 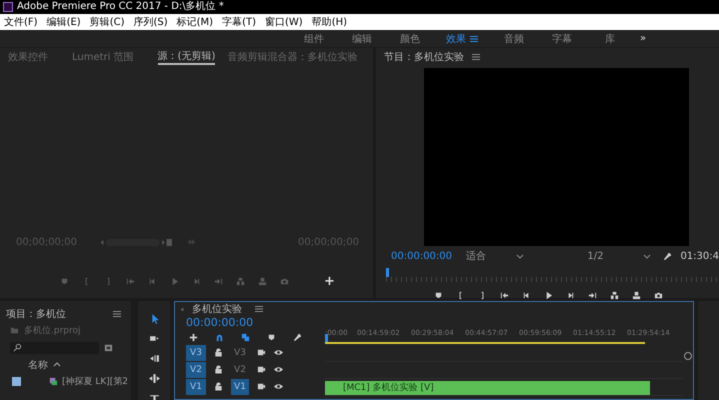 What do you see at coordinates (150, 22) in the screenshot?
I see `menu-item: 序列(S)` at bounding box center [150, 22].